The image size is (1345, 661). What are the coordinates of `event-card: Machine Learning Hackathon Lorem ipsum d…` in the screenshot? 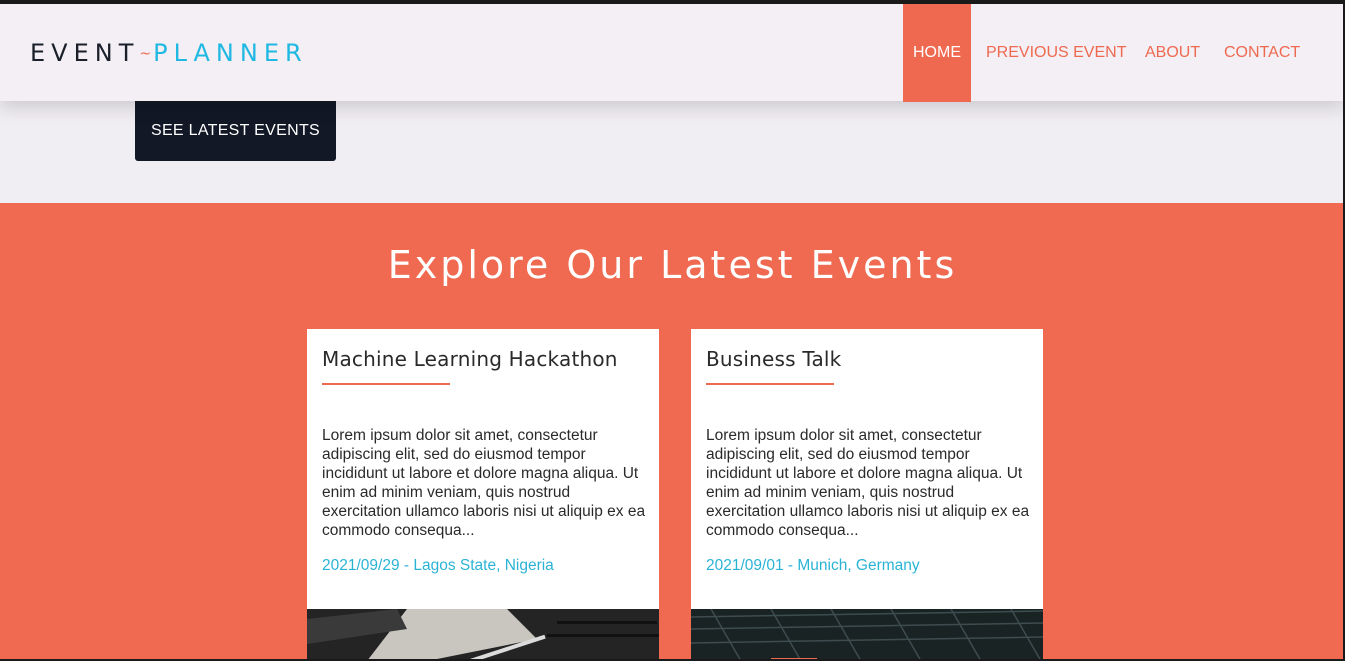 It's located at (483, 495).